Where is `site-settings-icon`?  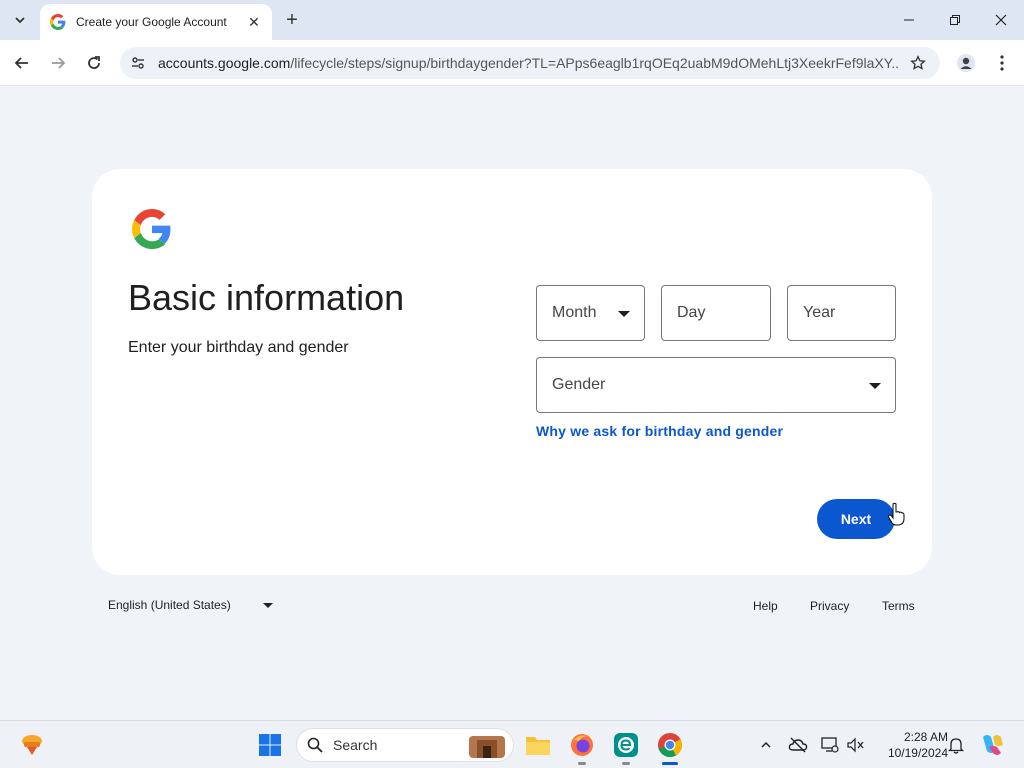
site-settings-icon is located at coordinates (138, 63).